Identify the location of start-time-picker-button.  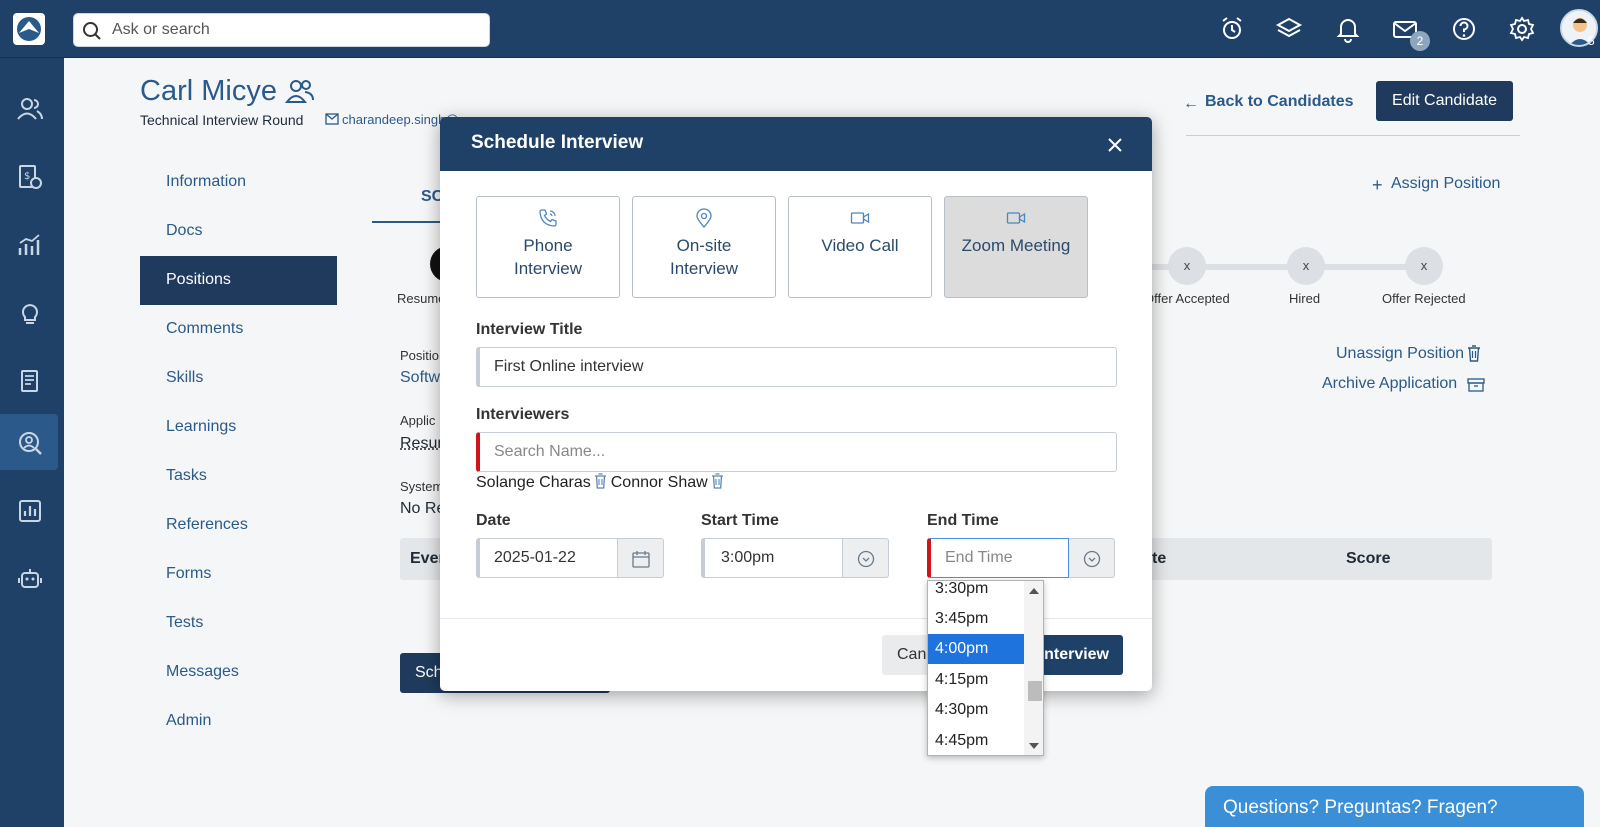
(866, 558).